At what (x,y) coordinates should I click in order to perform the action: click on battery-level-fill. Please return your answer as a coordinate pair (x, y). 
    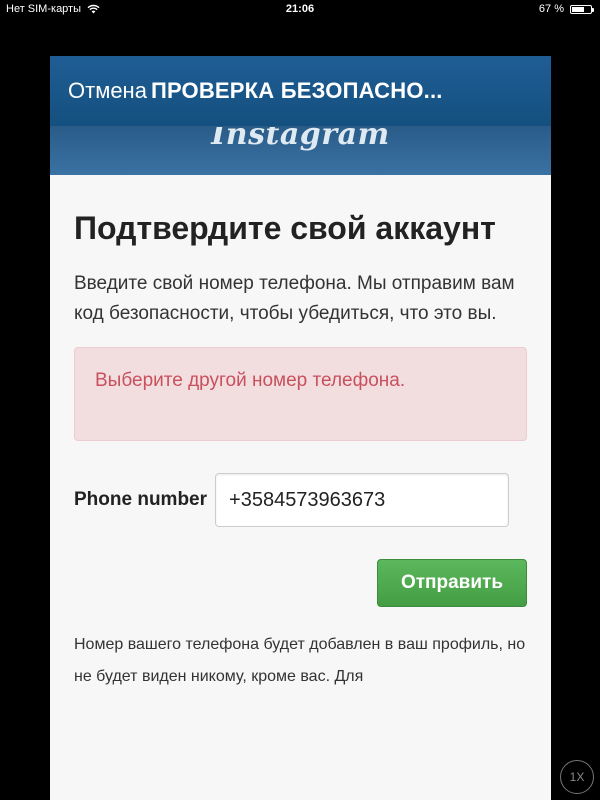
    Looking at the image, I should click on (578, 9).